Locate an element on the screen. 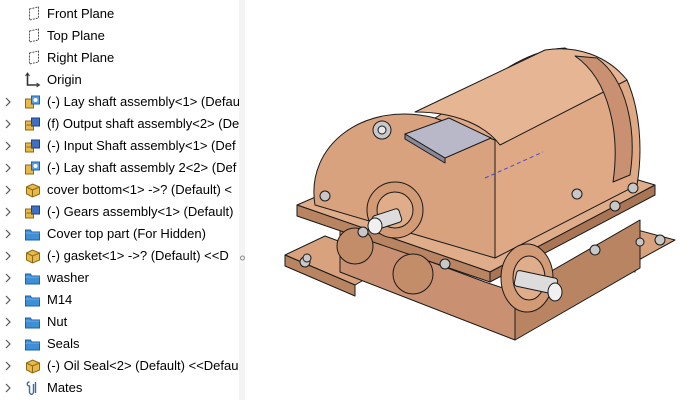  tree-item-label: (-) Gears assembly<1> (Default) is located at coordinates (140, 211).